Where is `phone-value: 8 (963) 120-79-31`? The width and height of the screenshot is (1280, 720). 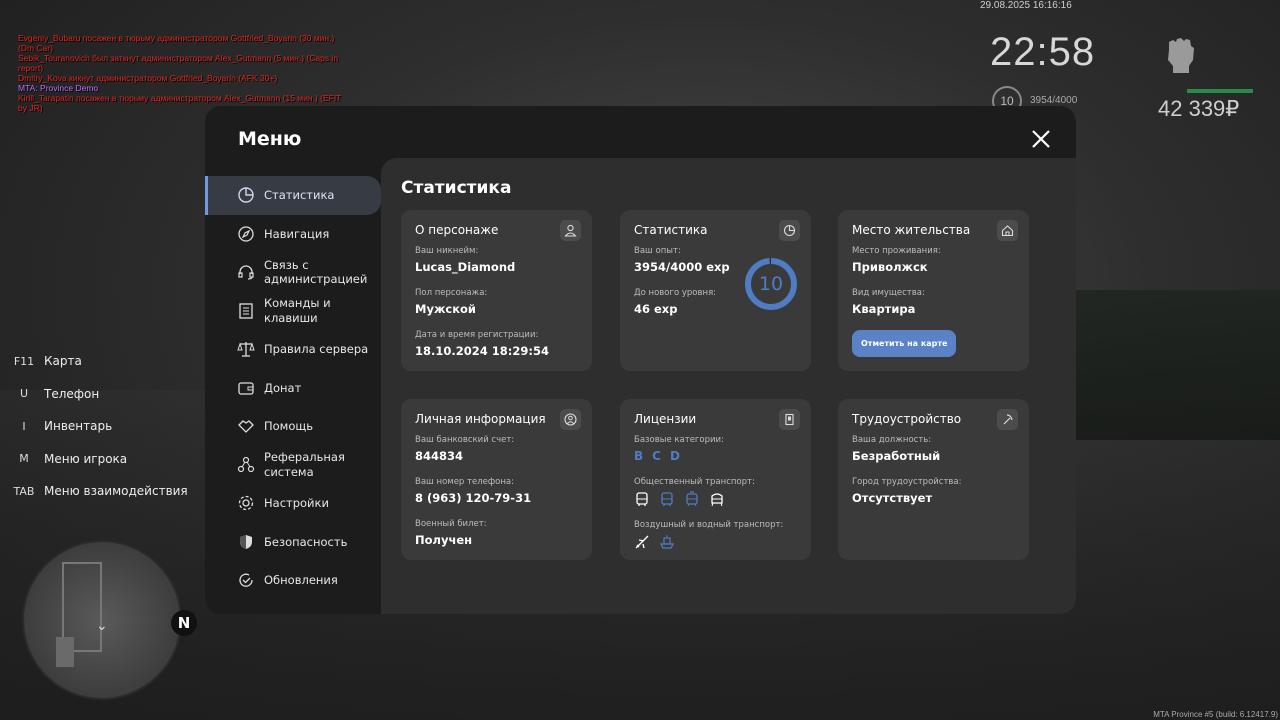
phone-value: 8 (963) 120-79-31 is located at coordinates (473, 498).